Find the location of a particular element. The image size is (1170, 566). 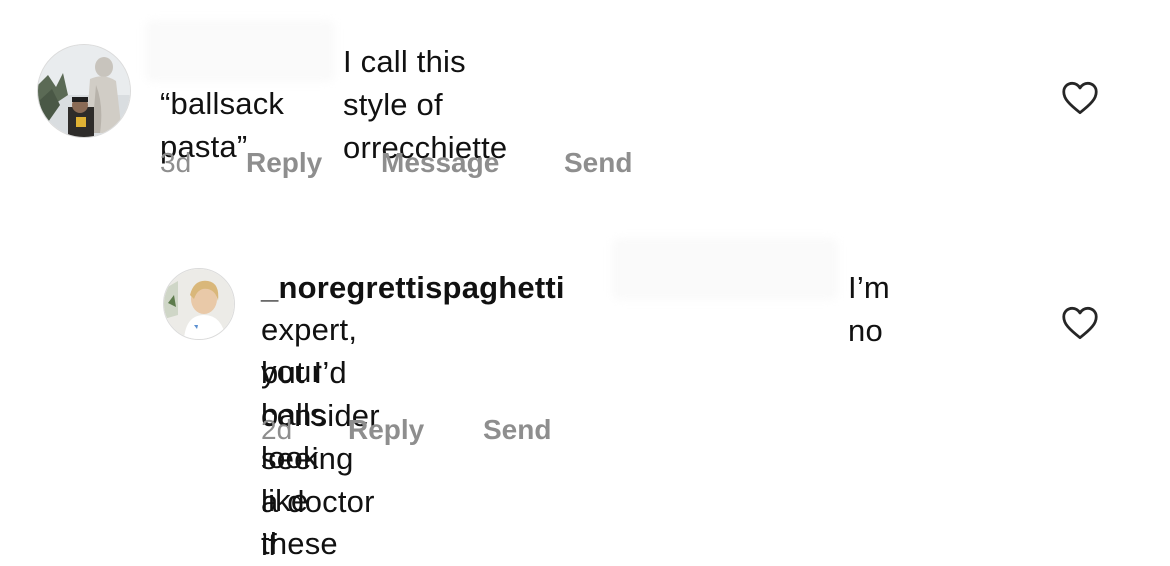

comment-meta: 2d Reply Send is located at coordinates (406, 430).